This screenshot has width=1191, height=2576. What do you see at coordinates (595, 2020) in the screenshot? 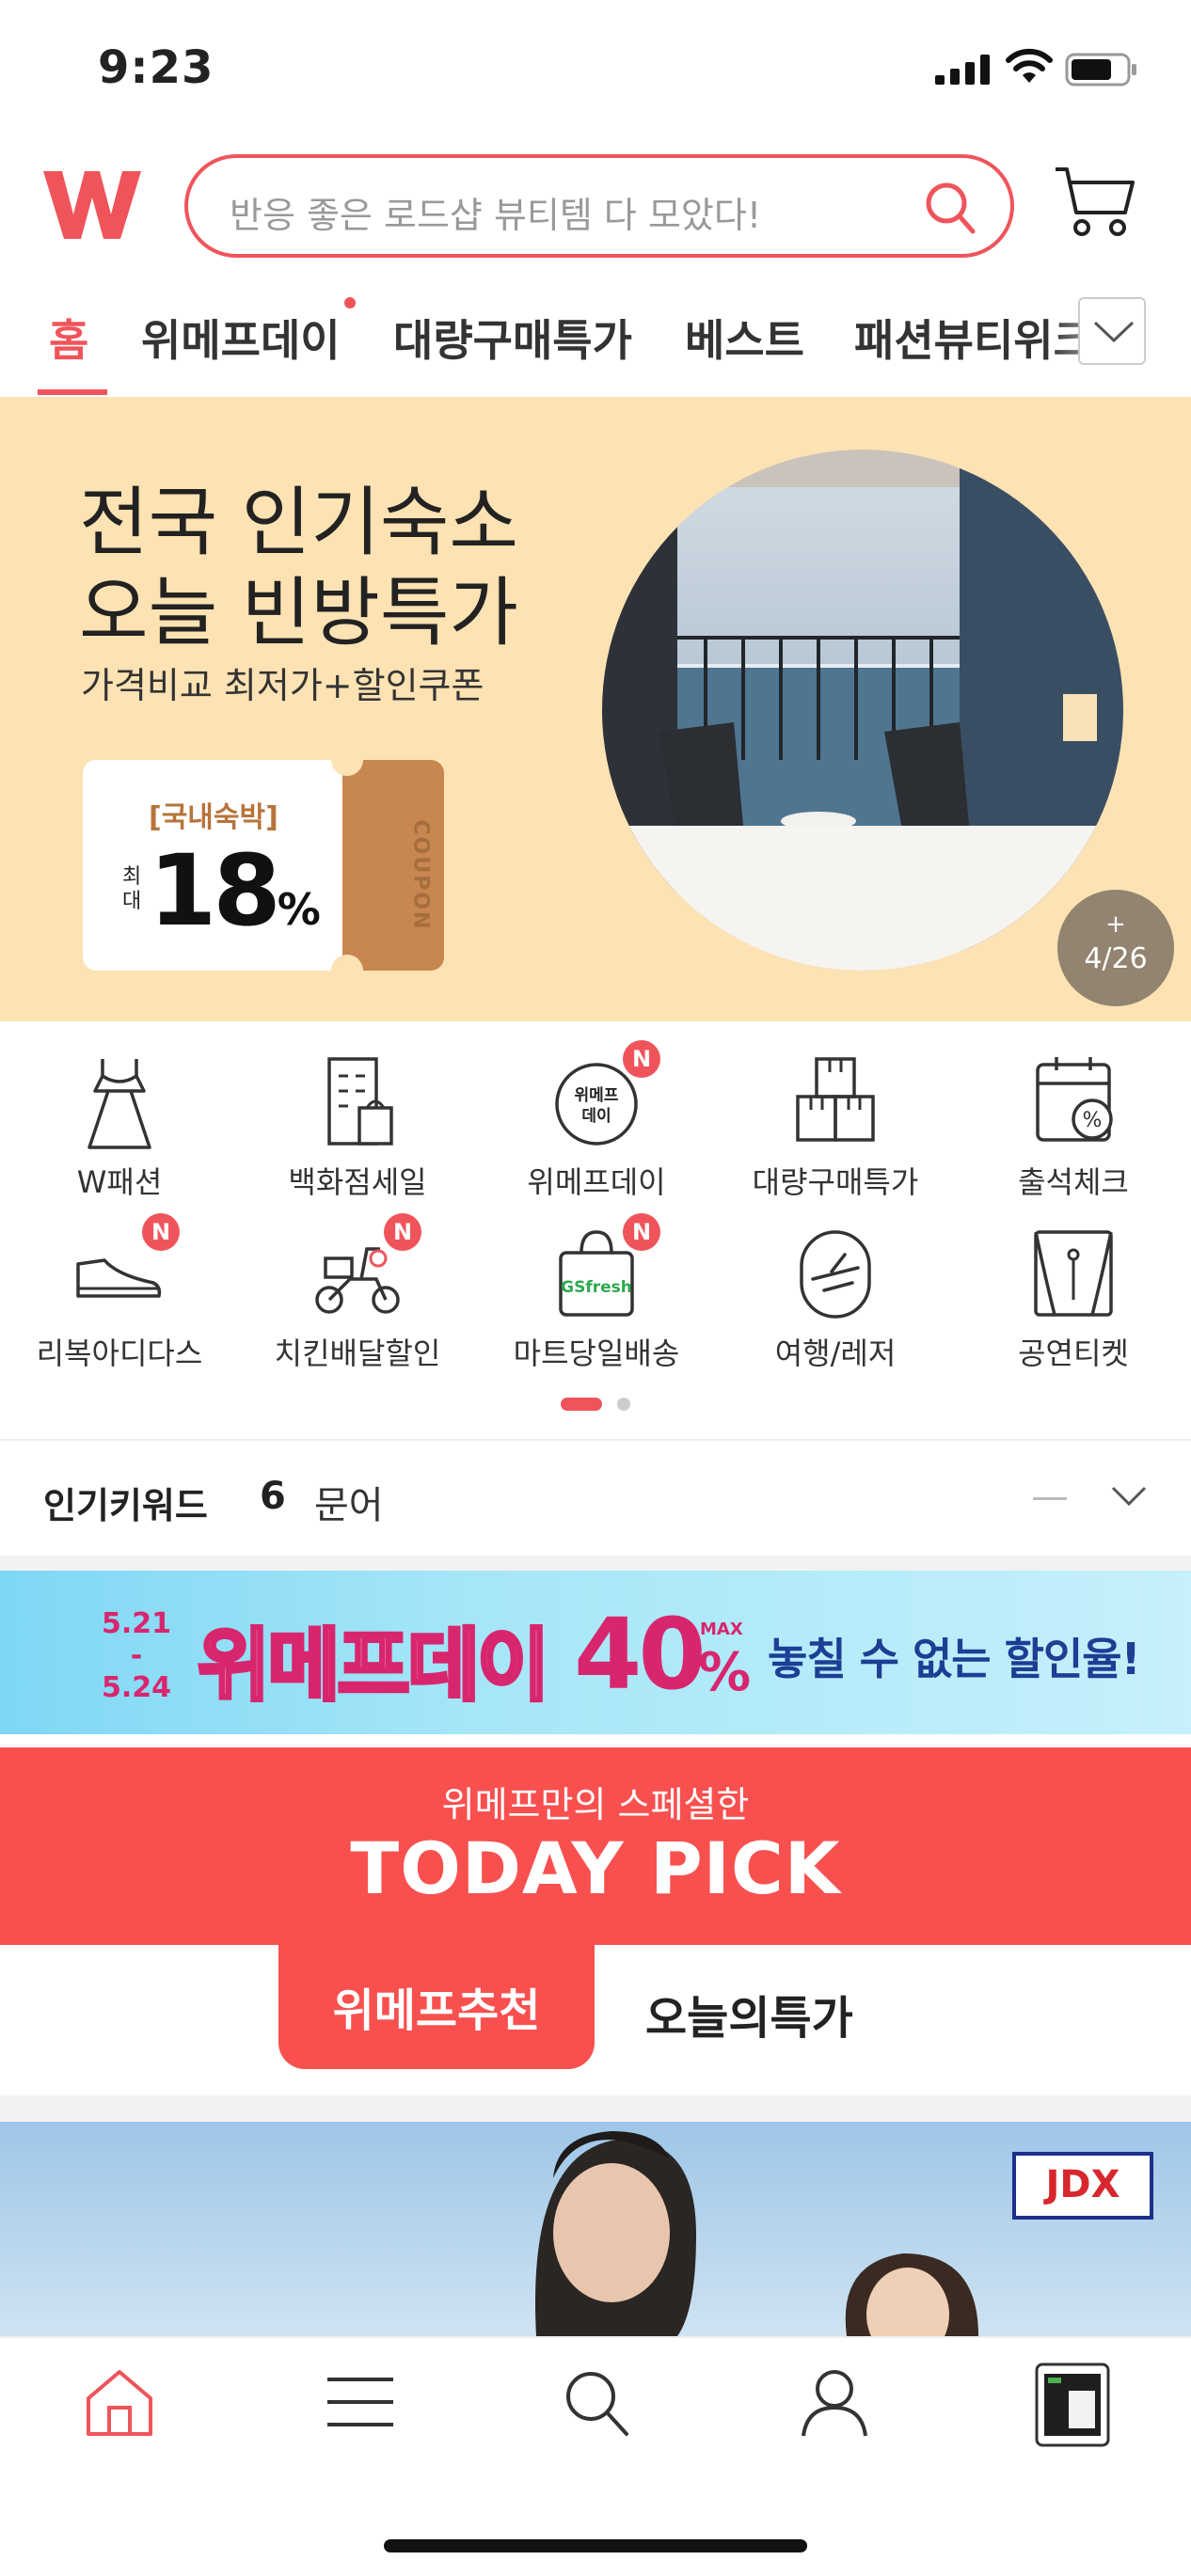
I see `today-pick-tabs: 위메프추천 오늘의특가` at bounding box center [595, 2020].